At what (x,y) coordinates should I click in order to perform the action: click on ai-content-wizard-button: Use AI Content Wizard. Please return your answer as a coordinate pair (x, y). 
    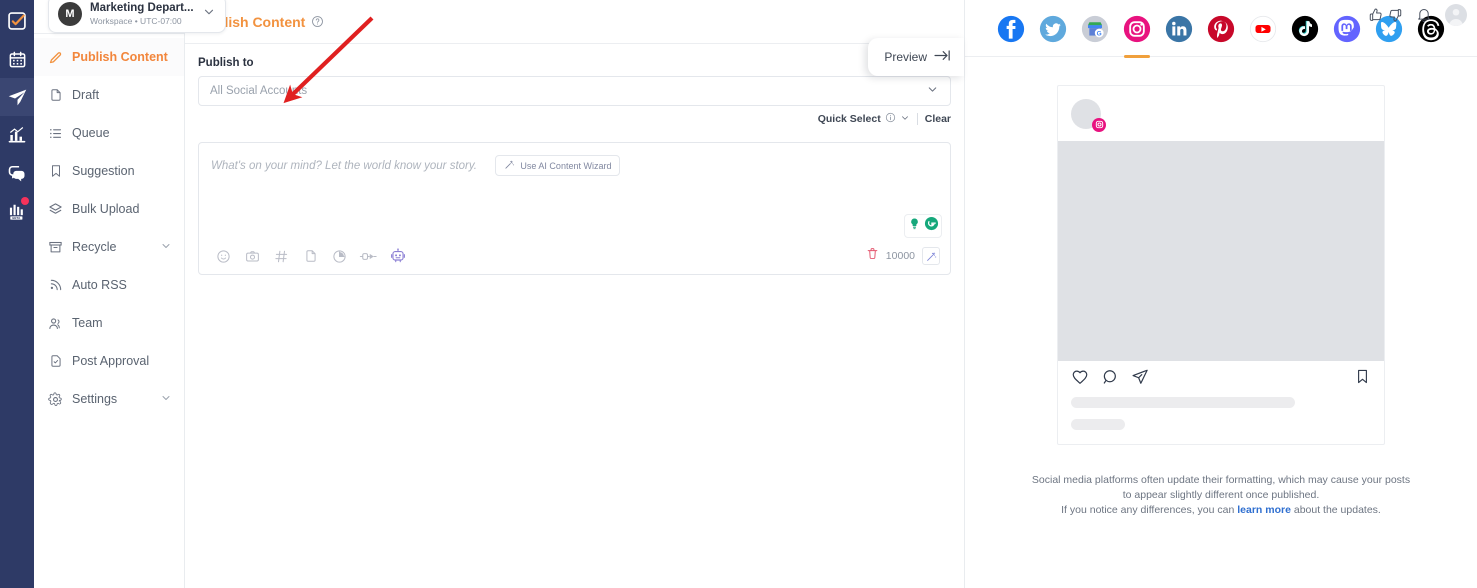
    Looking at the image, I should click on (558, 165).